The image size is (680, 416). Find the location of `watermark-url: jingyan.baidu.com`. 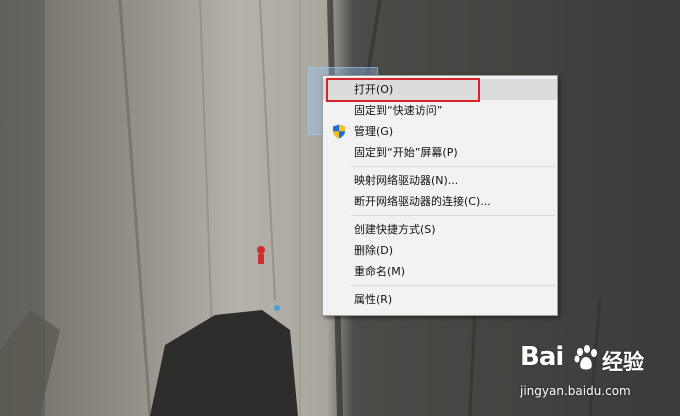

watermark-url: jingyan.baidu.com is located at coordinates (575, 391).